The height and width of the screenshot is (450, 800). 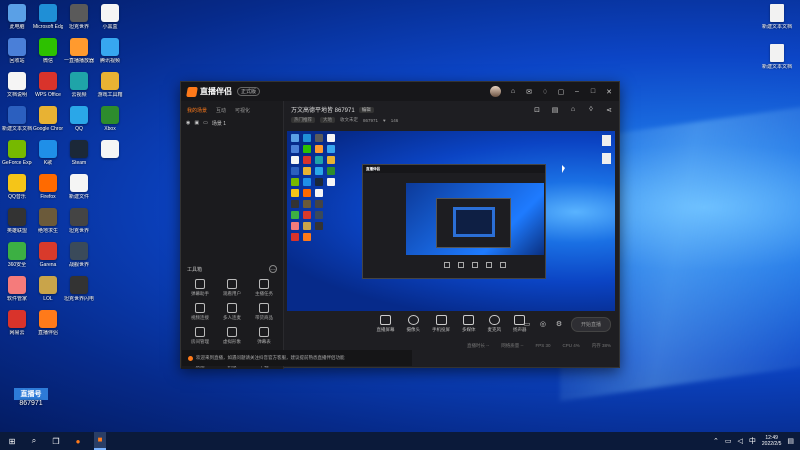 I want to click on input-language: 中, so click(x=752, y=441).